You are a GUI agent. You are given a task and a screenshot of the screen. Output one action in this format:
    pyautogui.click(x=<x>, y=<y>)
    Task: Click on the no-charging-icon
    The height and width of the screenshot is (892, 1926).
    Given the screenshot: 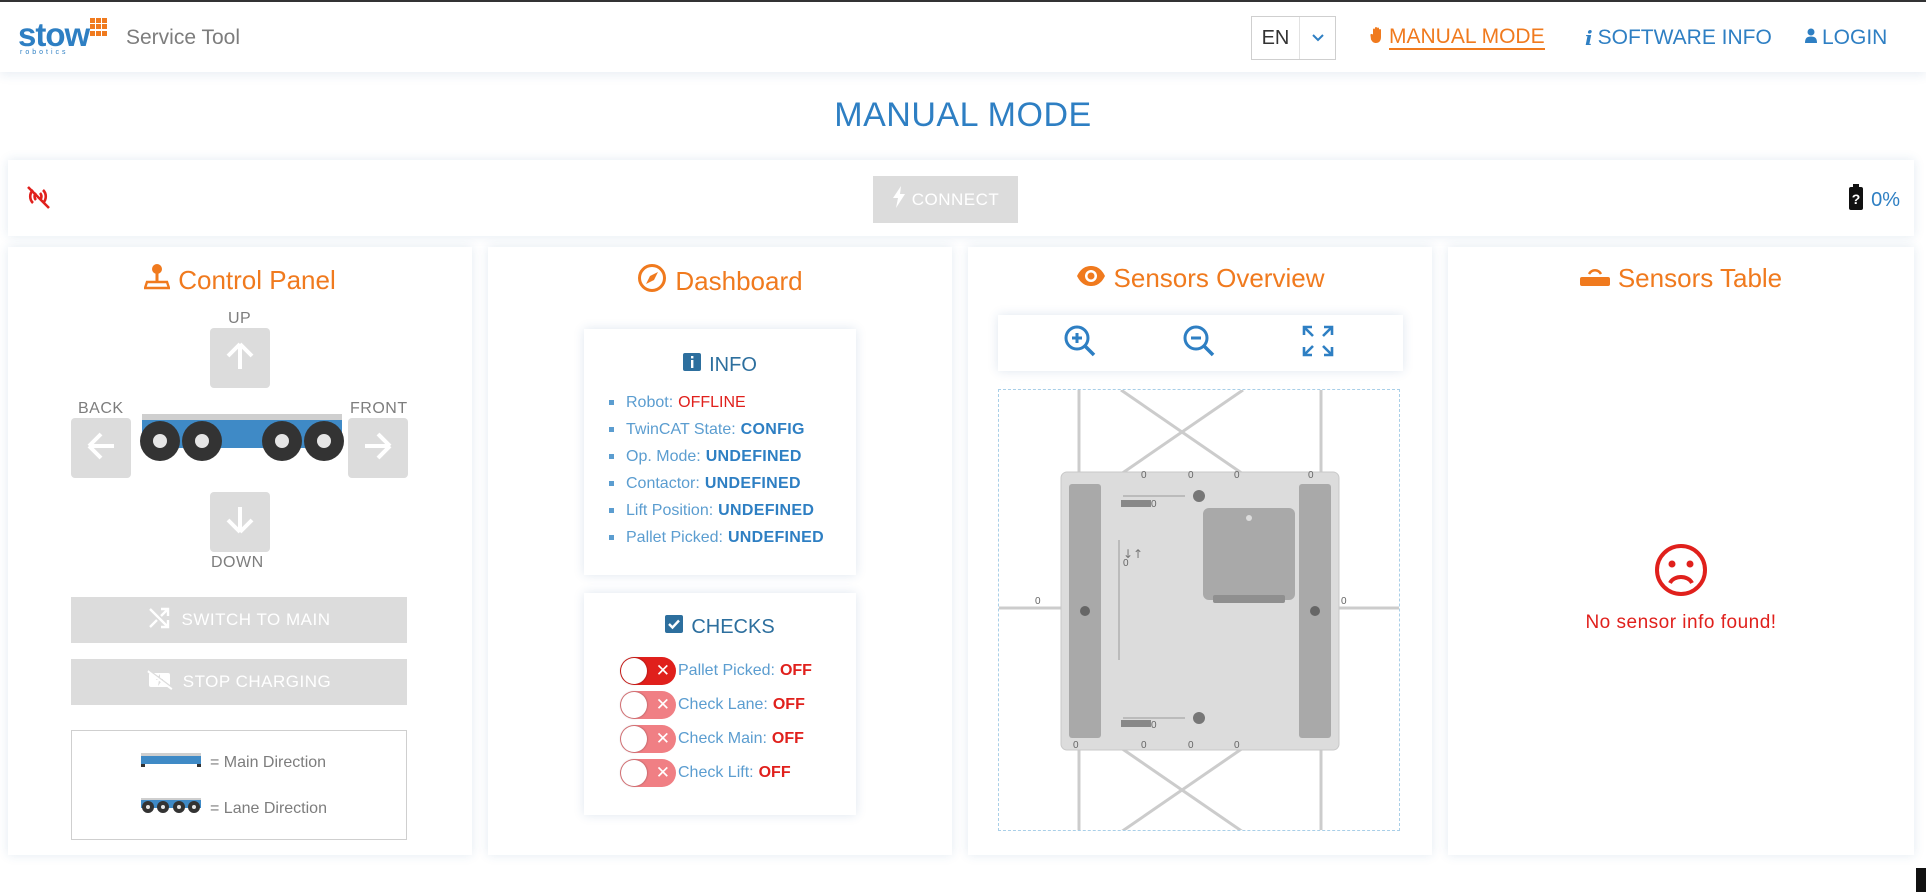 What is the action you would take?
    pyautogui.click(x=160, y=682)
    